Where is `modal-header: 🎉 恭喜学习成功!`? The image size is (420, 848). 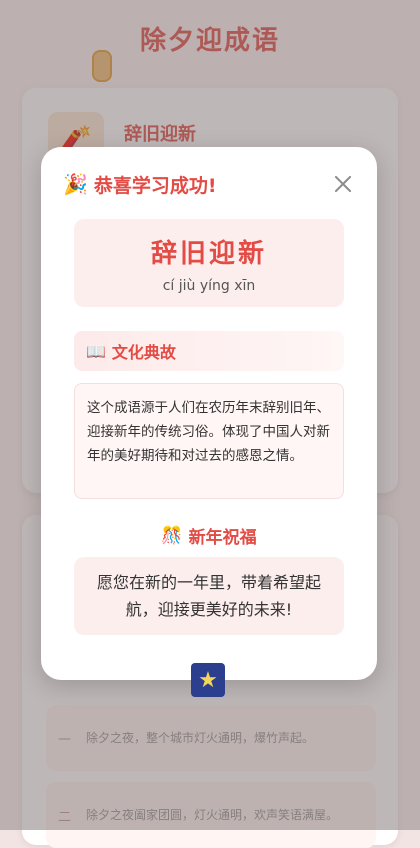
modal-header: 🎉 恭喜学习成功! is located at coordinates (210, 184).